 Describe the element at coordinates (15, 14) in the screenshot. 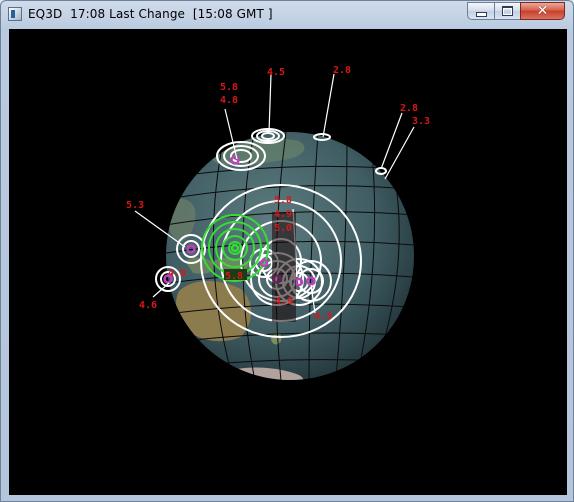

I see `eq3d-app-icon` at that location.